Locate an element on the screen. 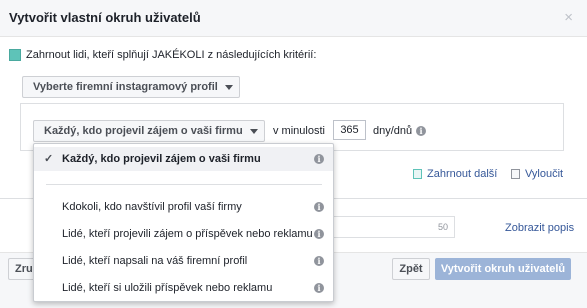 Image resolution: width=587 pixels, height=308 pixels. include-more-link: Zahrnout další is located at coordinates (455, 174).